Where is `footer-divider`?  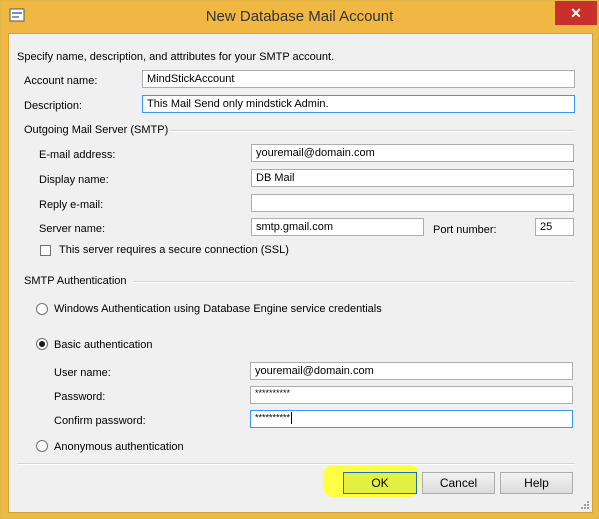
footer-divider is located at coordinates (296, 464).